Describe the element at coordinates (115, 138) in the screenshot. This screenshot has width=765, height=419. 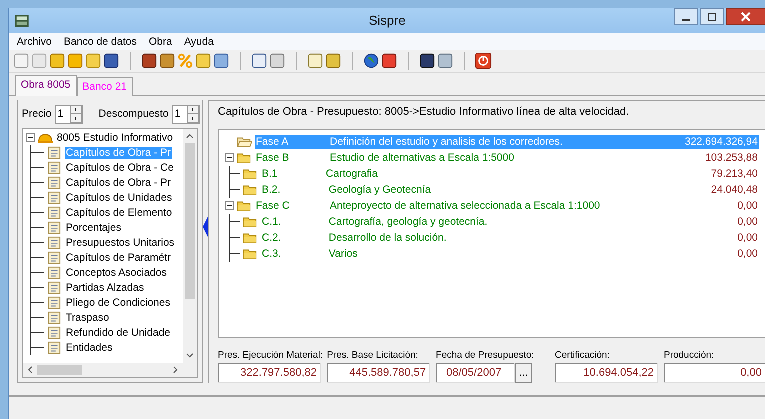
I see `tree-item: 8005 Estudio Informativo` at that location.